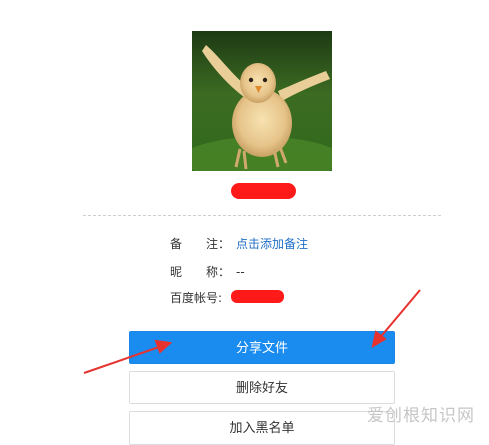  Describe the element at coordinates (200, 272) in the screenshot. I see `nickname-label: 昵 称：` at that location.